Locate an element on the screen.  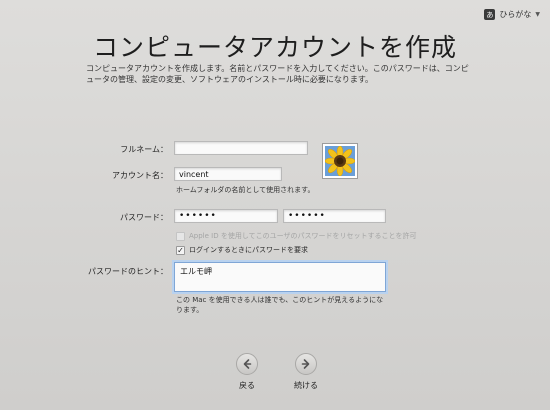
continue-label: 続ける is located at coordinates (306, 385).